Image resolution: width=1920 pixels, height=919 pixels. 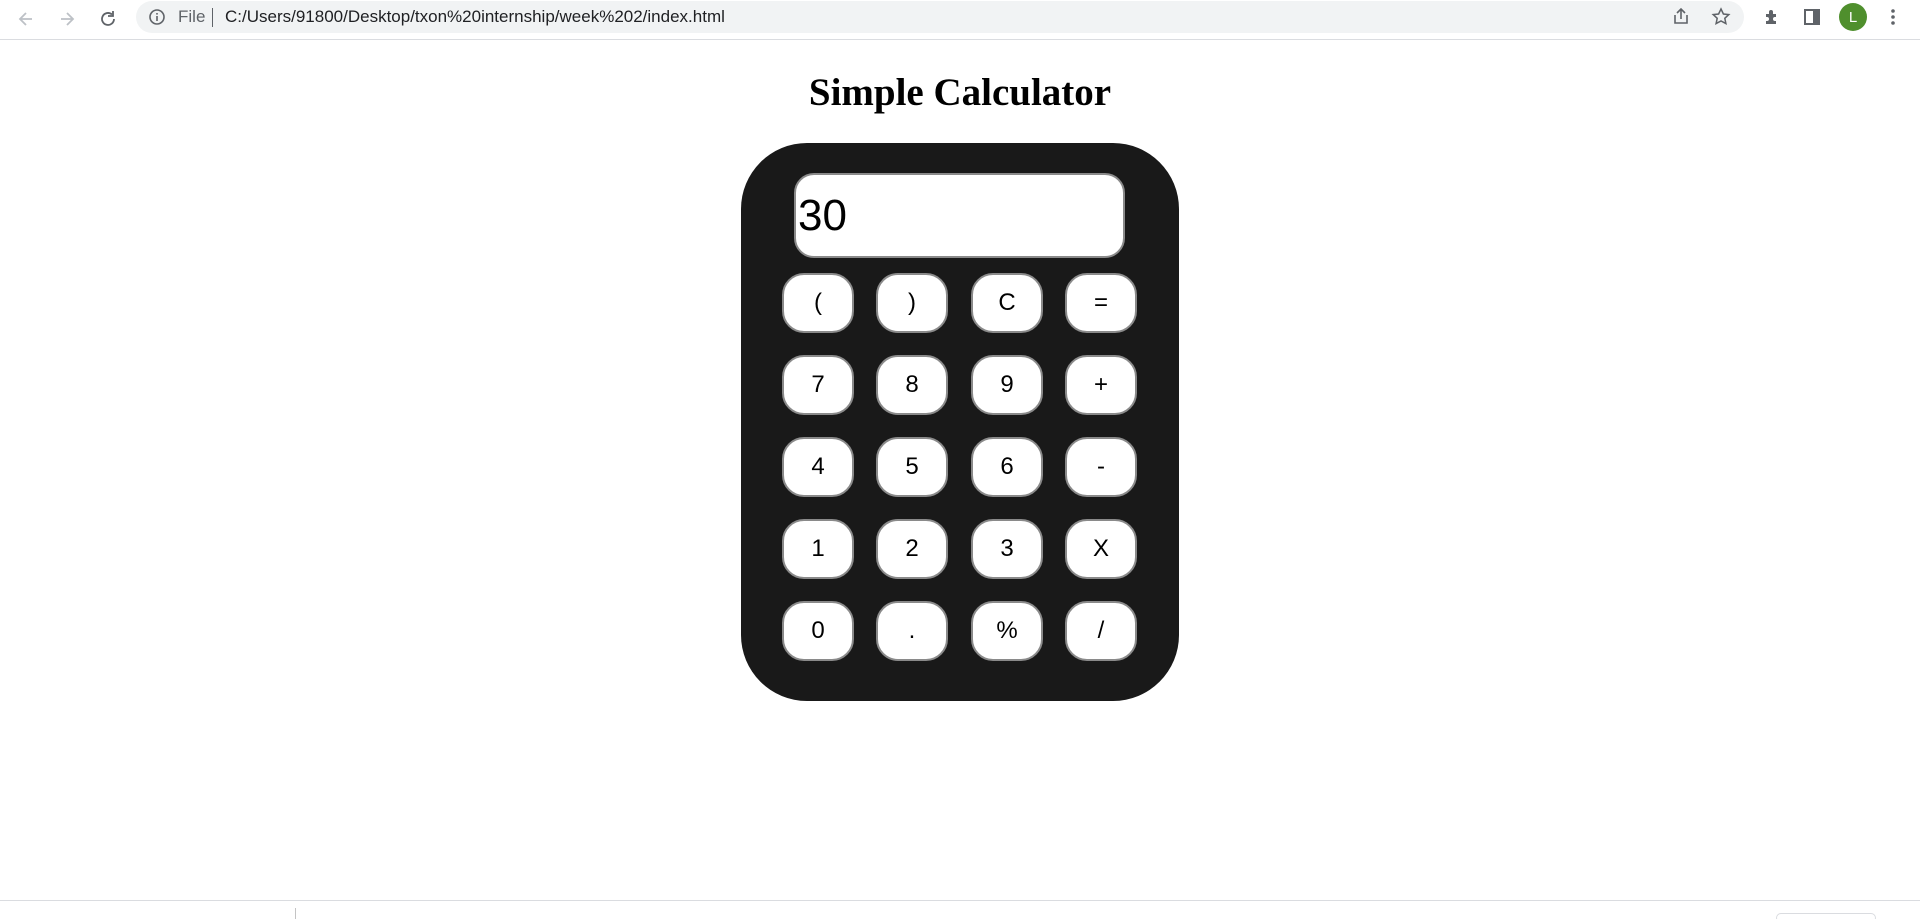 I want to click on reload-icon, so click(x=108, y=19).